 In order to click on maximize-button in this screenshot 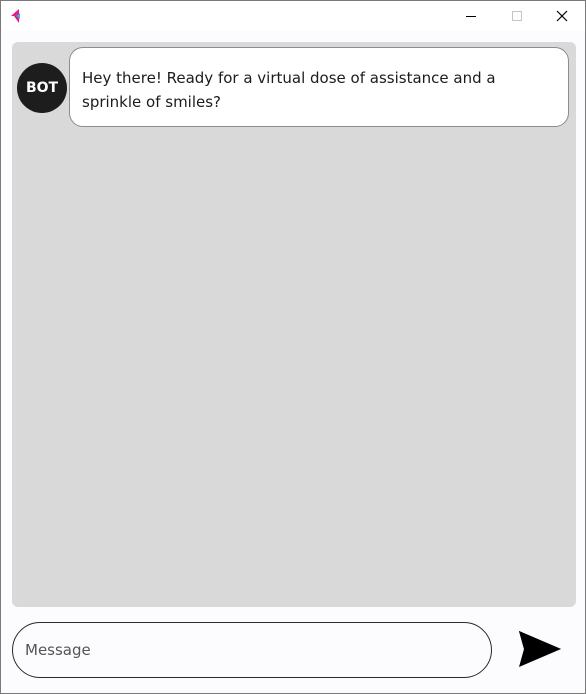, I will do `click(517, 16)`.